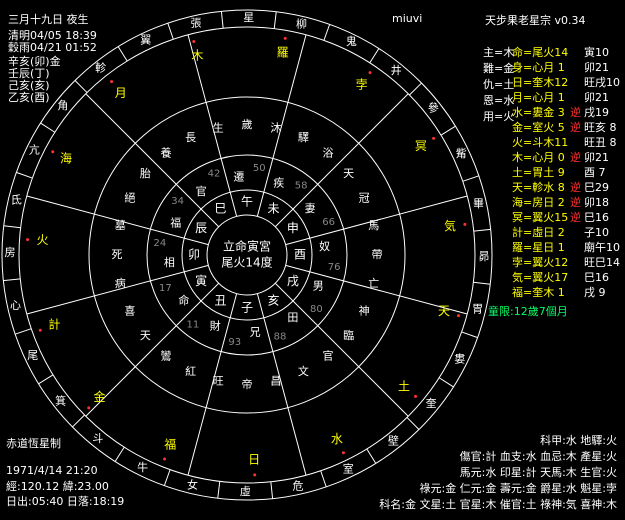  I want to click on mansion-label: 危, so click(298, 485).